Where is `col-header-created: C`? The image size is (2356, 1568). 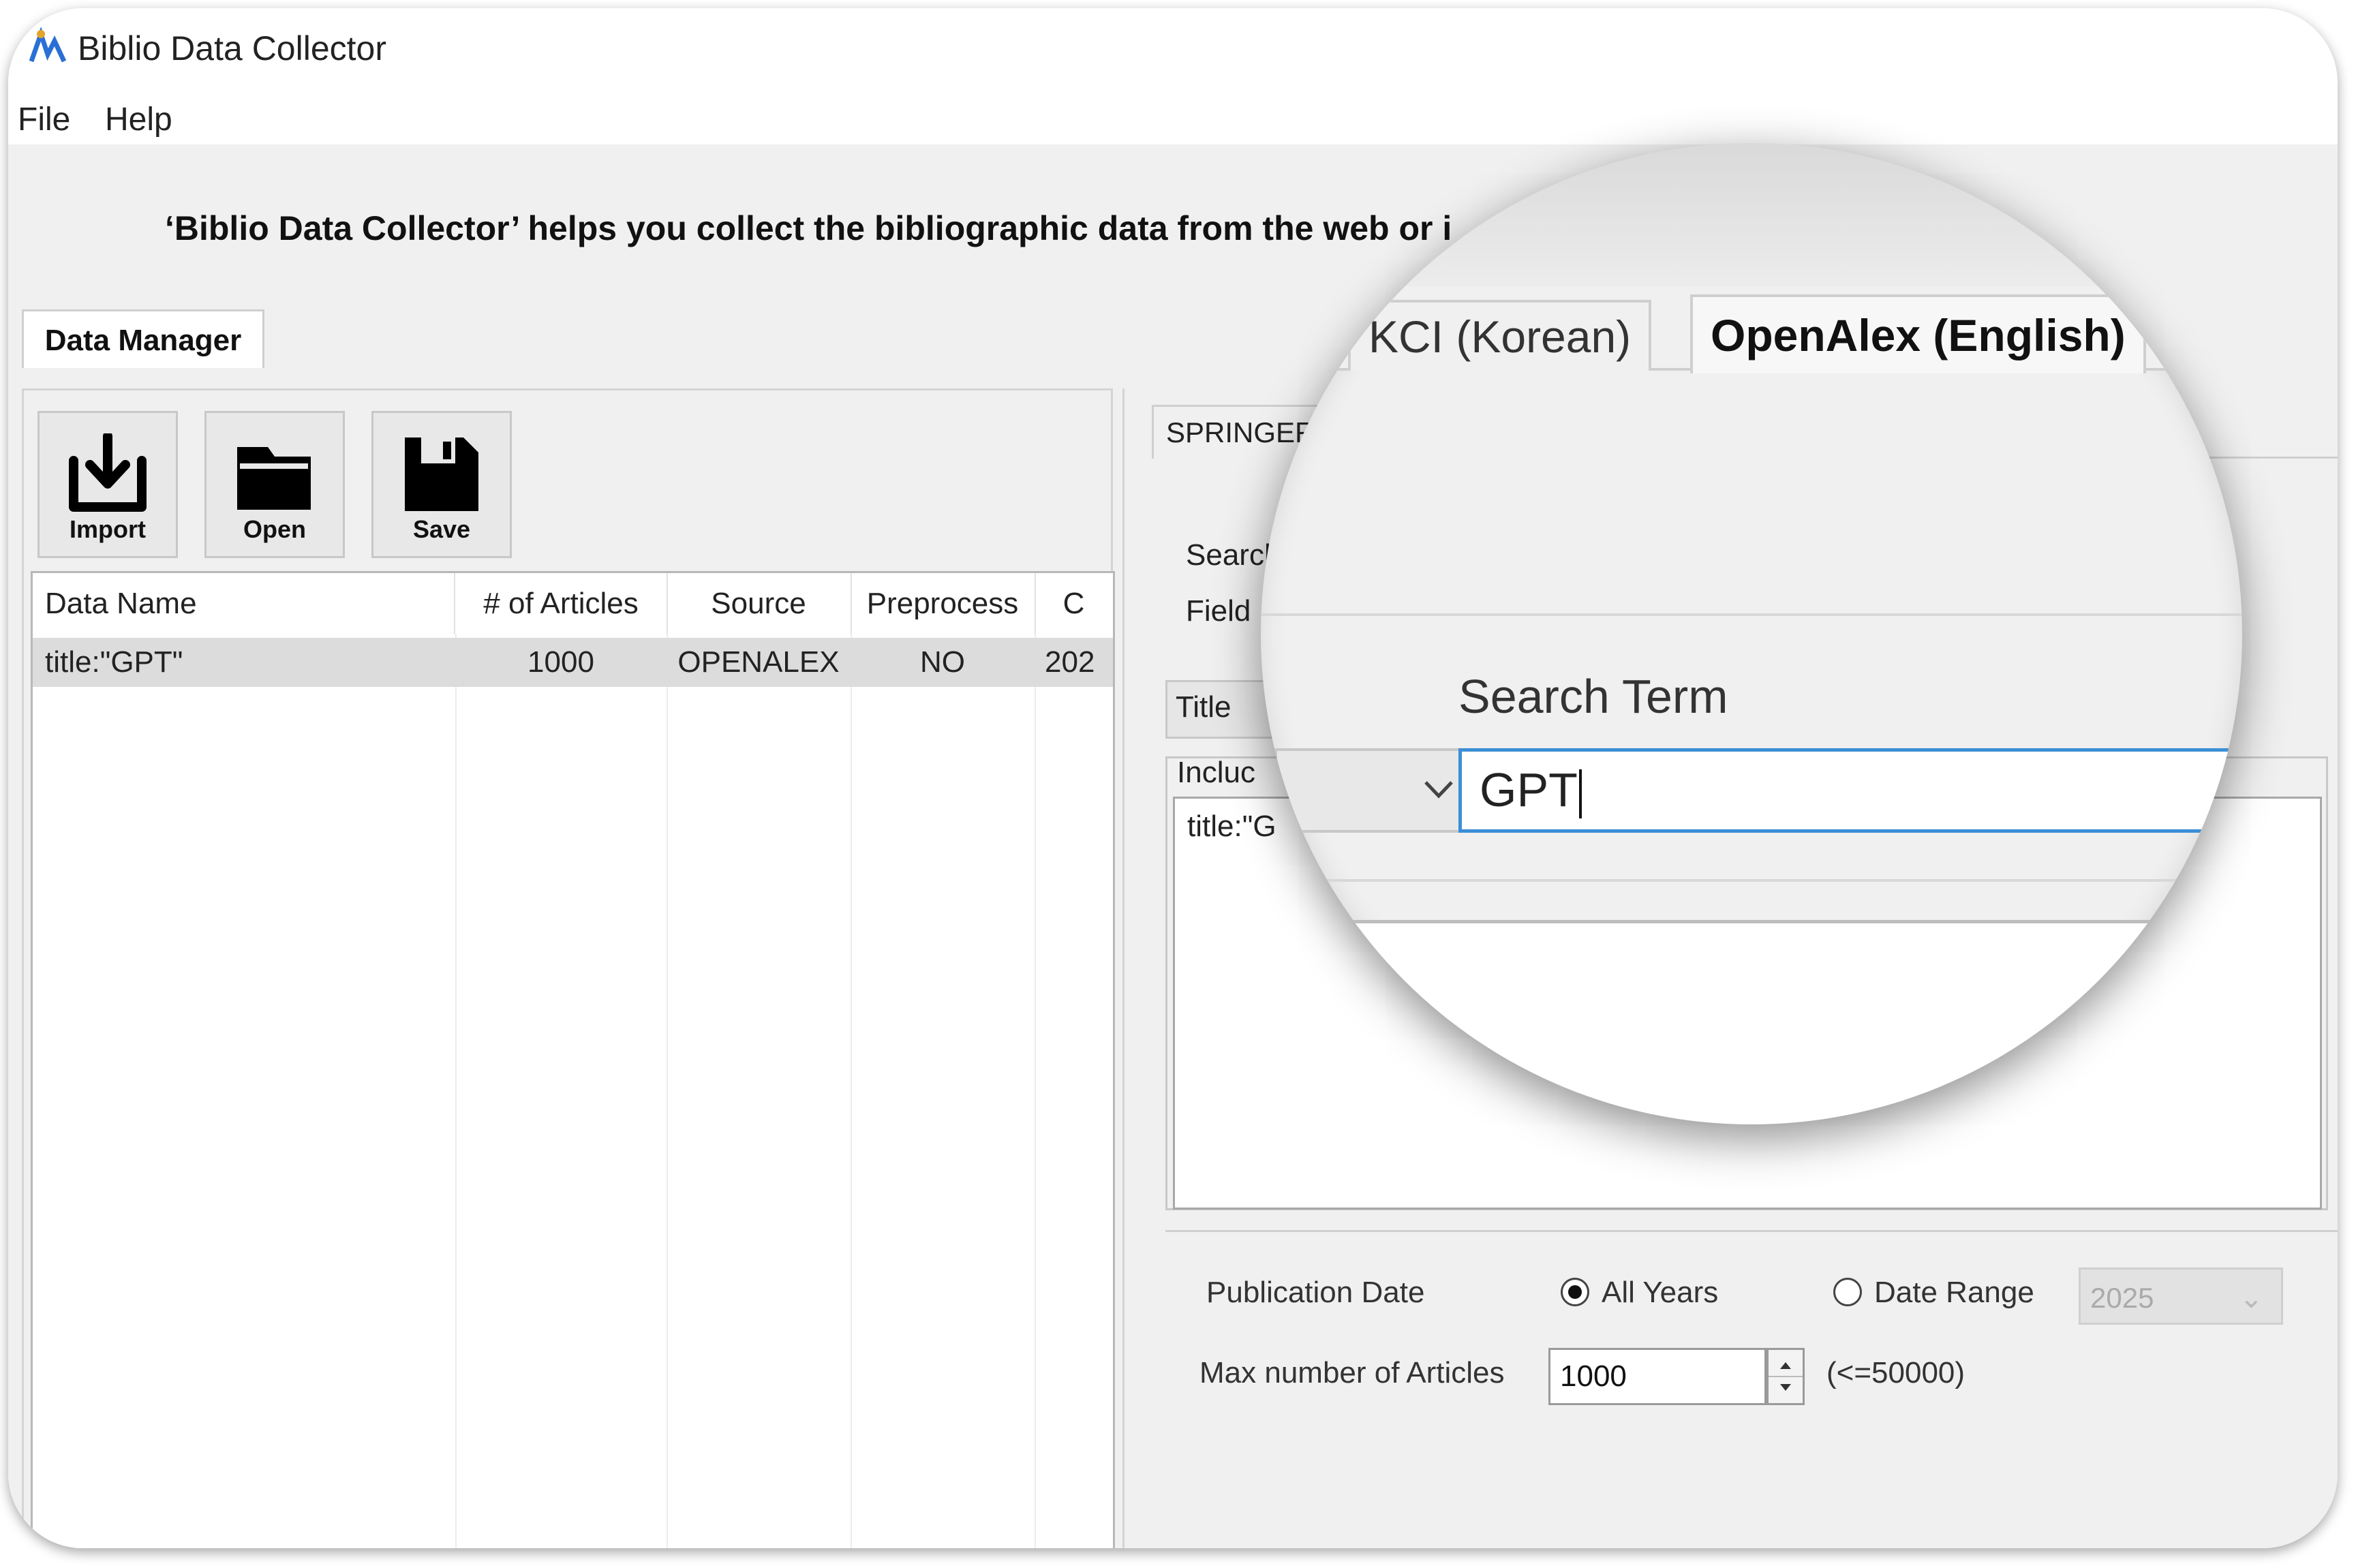
col-header-created: C is located at coordinates (1074, 603).